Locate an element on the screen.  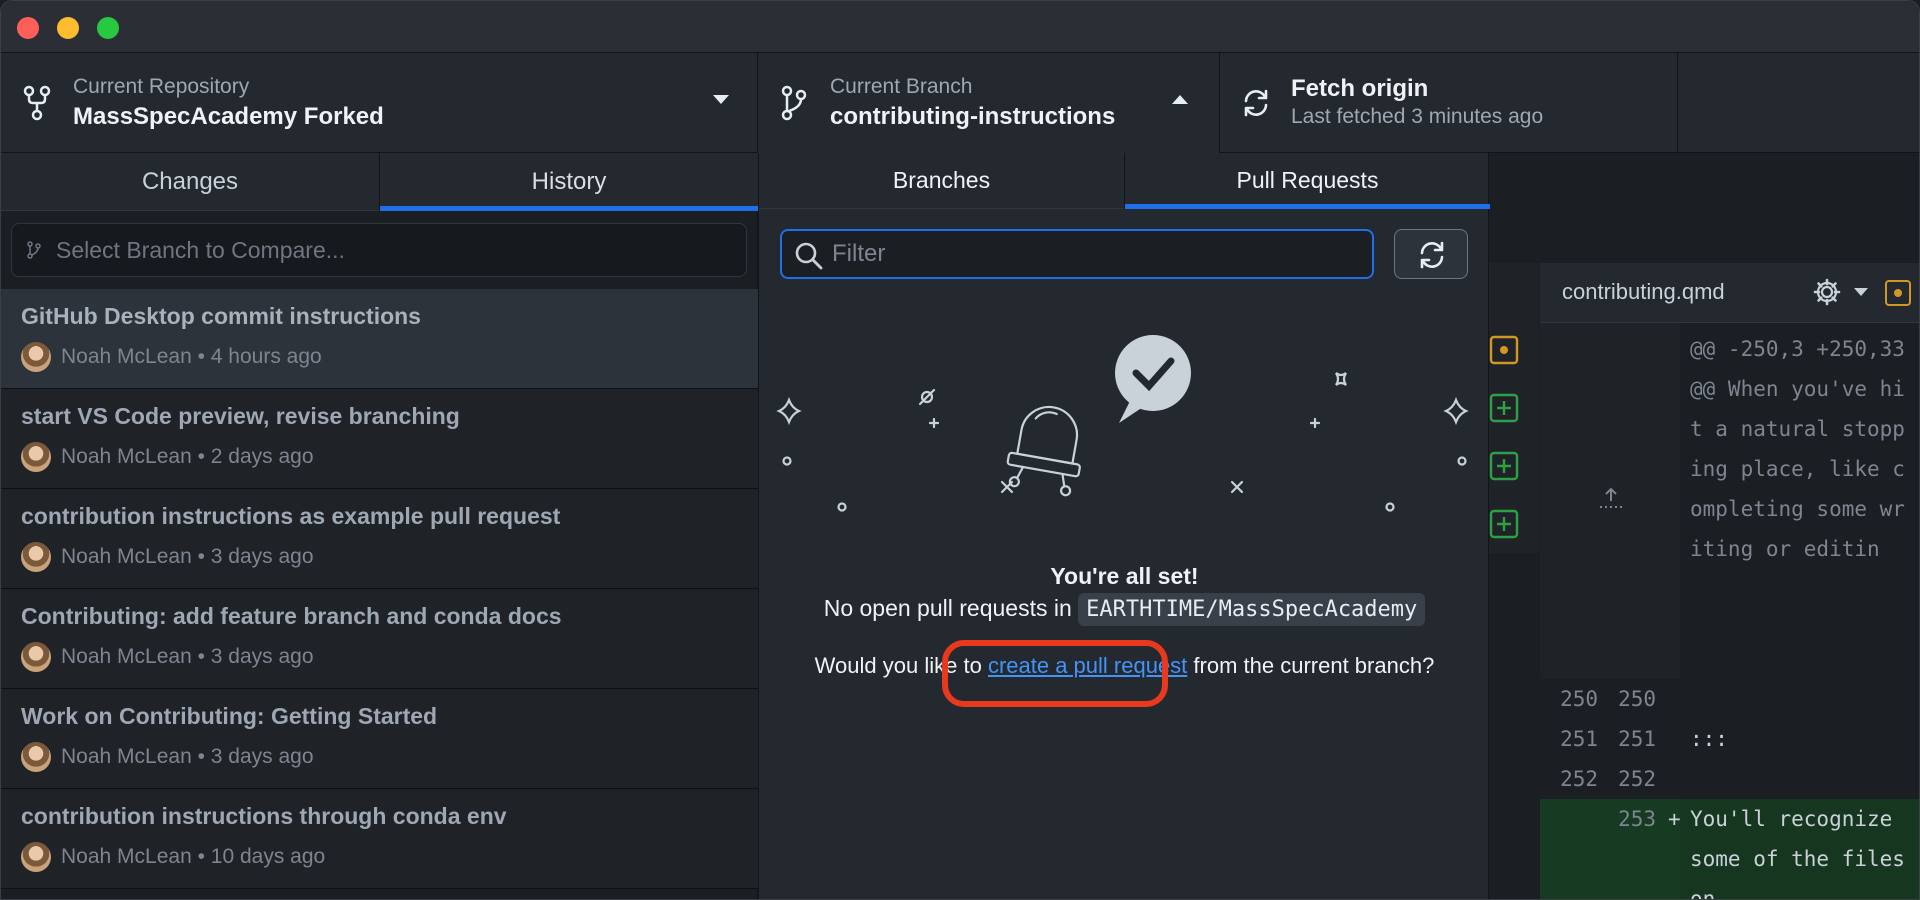
added-sign: + is located at coordinates (1674, 819).